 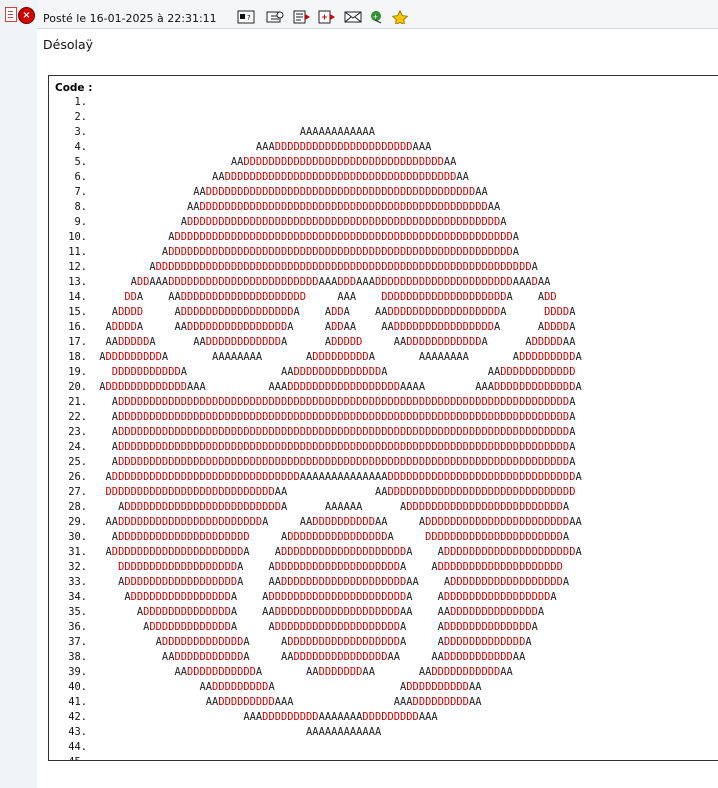 What do you see at coordinates (327, 17) in the screenshot?
I see `add-icon` at bounding box center [327, 17].